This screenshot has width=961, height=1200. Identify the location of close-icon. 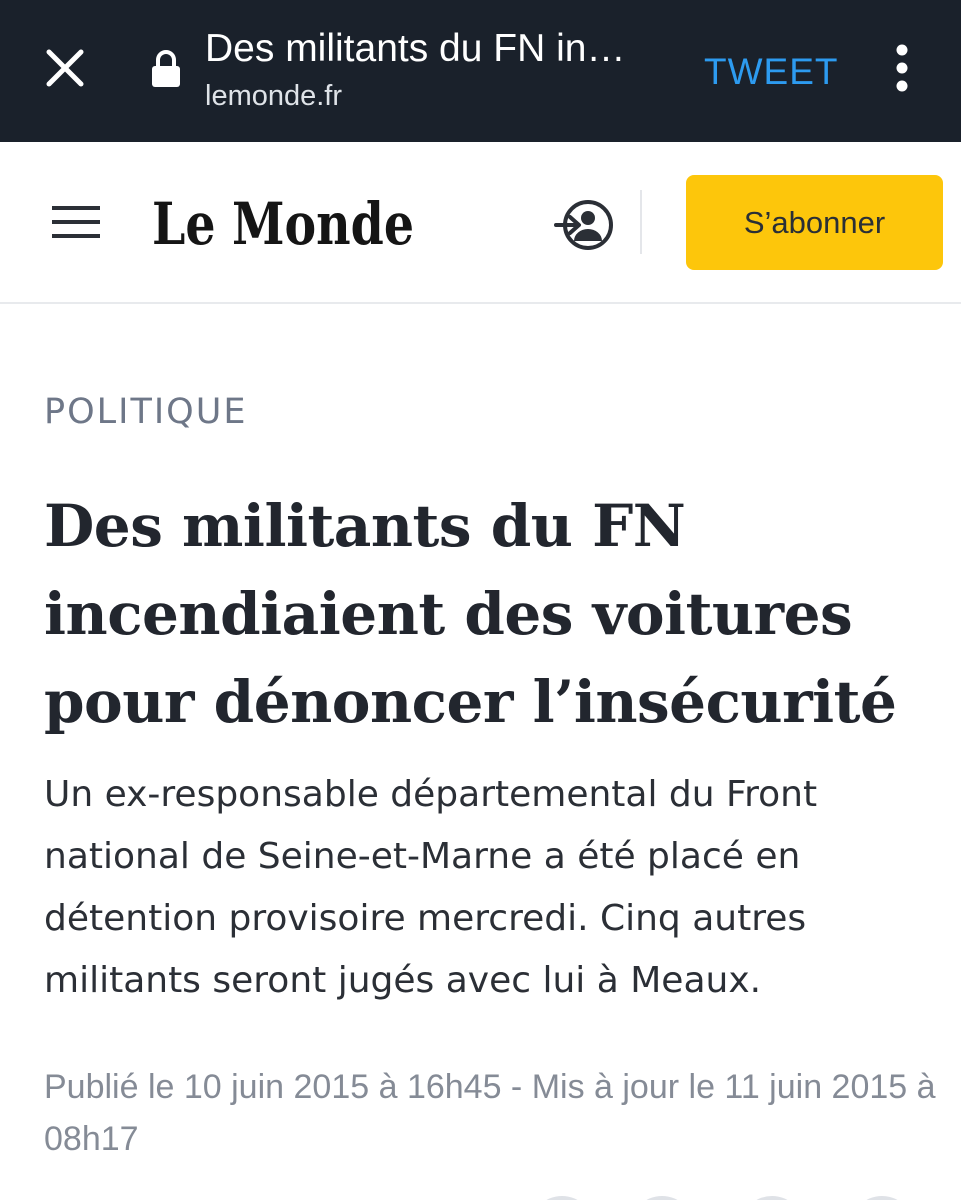
(65, 68).